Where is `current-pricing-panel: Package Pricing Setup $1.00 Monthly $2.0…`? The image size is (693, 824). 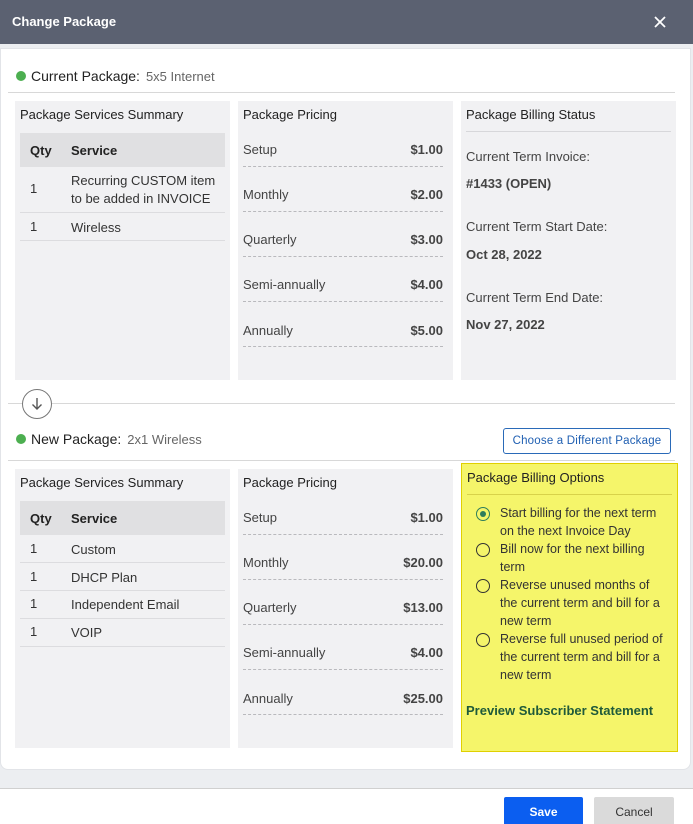
current-pricing-panel: Package Pricing Setup $1.00 Monthly $2.0… is located at coordinates (345, 240).